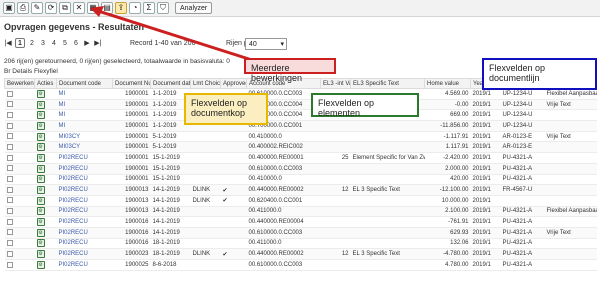 The image size is (600, 307). I want to click on filter-icon: ⛉, so click(163, 8).